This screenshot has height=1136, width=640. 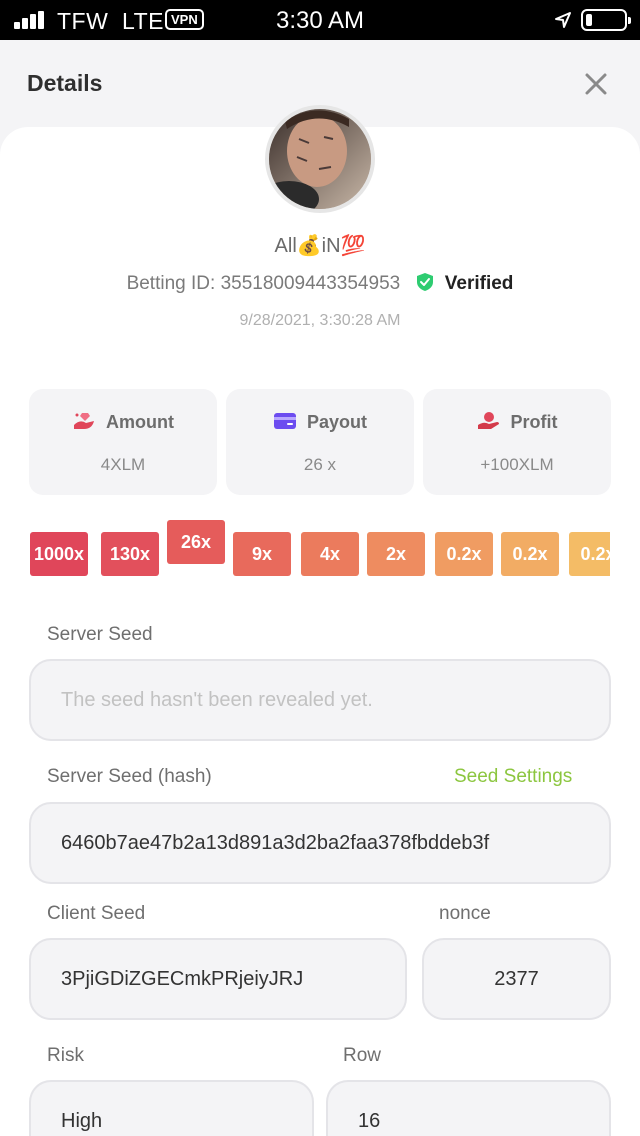 What do you see at coordinates (330, 554) in the screenshot?
I see `multiplier-tile: 4x` at bounding box center [330, 554].